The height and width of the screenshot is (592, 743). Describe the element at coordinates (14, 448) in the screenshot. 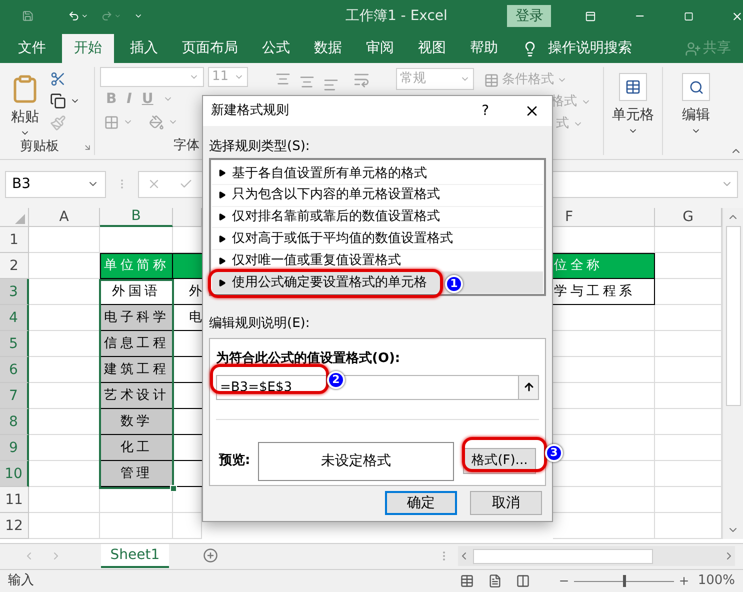

I see `row-header: 9` at that location.